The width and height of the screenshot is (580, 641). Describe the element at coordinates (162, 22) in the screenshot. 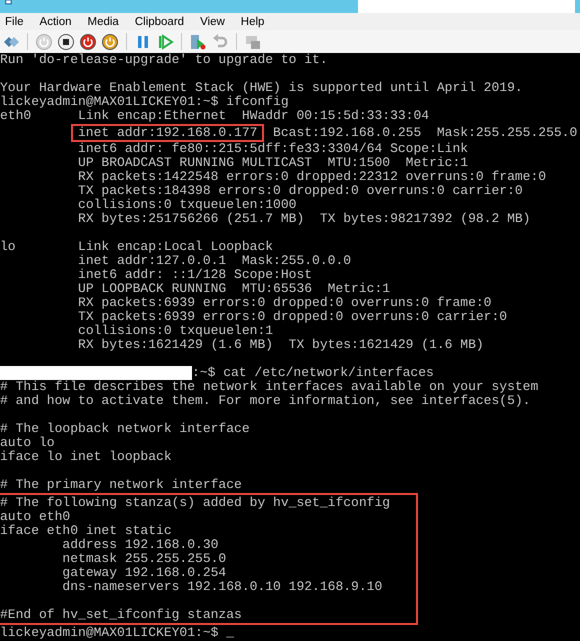

I see `menu-item: Clipboard` at that location.